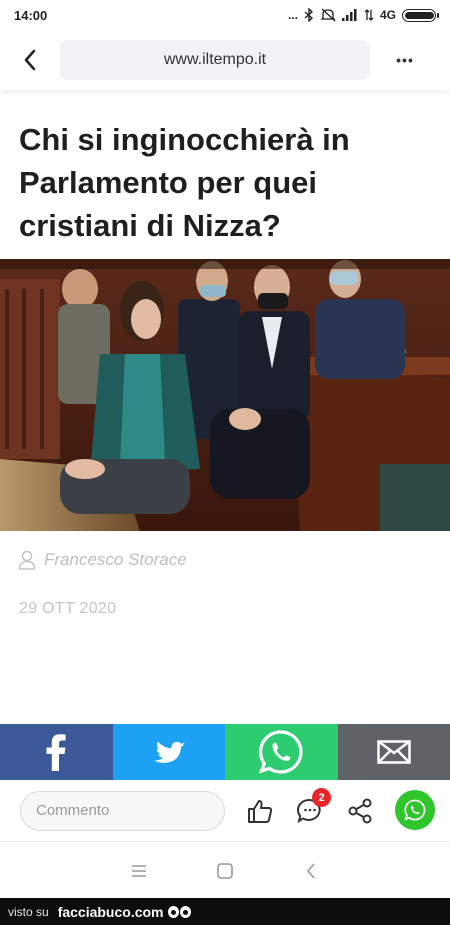  I want to click on signal-icon, so click(349, 15).